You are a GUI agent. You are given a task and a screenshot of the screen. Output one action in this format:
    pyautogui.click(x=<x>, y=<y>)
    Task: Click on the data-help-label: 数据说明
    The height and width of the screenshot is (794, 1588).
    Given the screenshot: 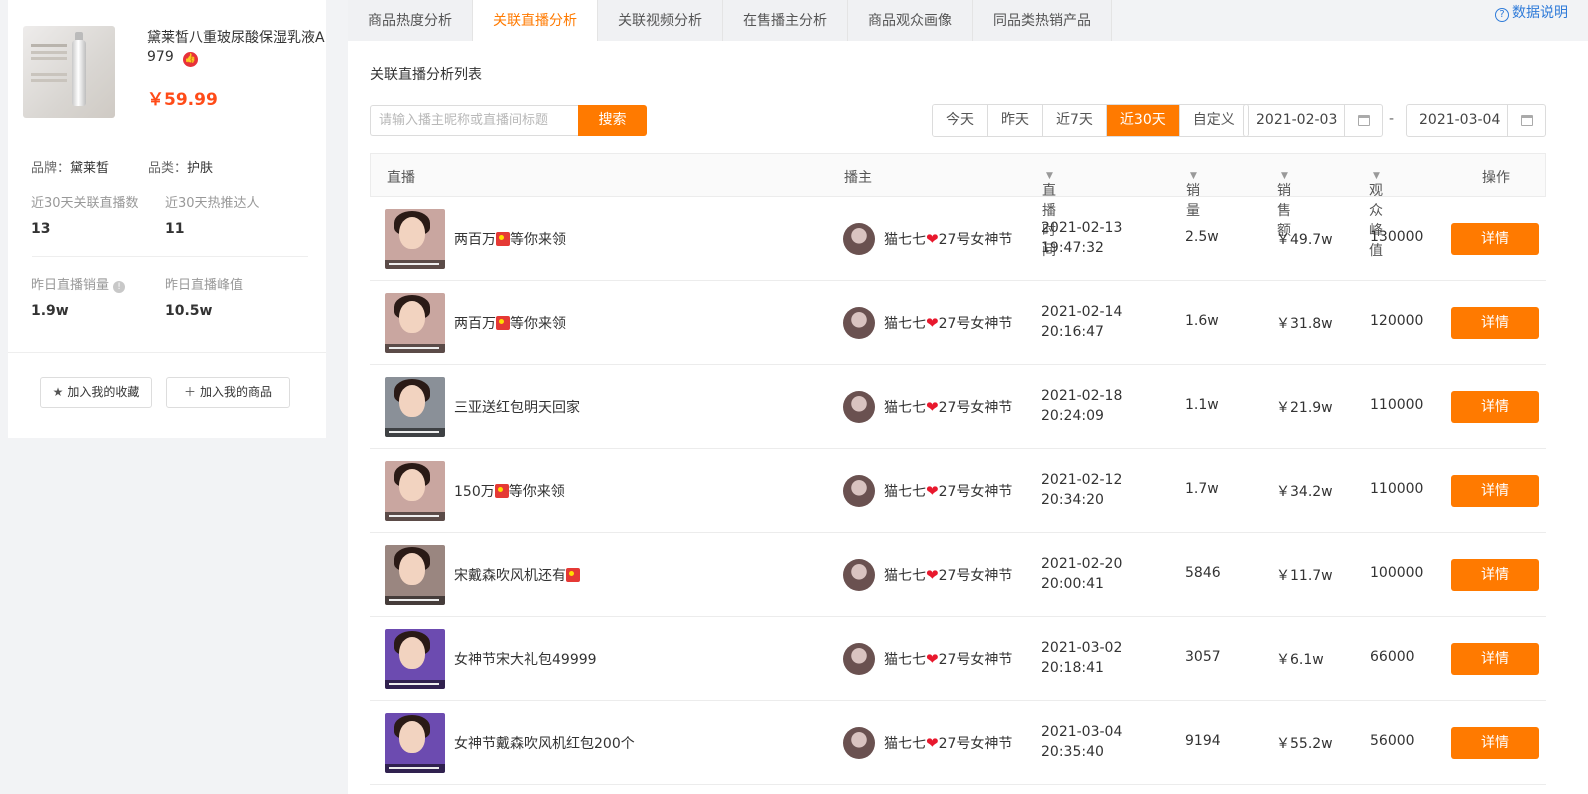 What is the action you would take?
    pyautogui.click(x=1540, y=13)
    